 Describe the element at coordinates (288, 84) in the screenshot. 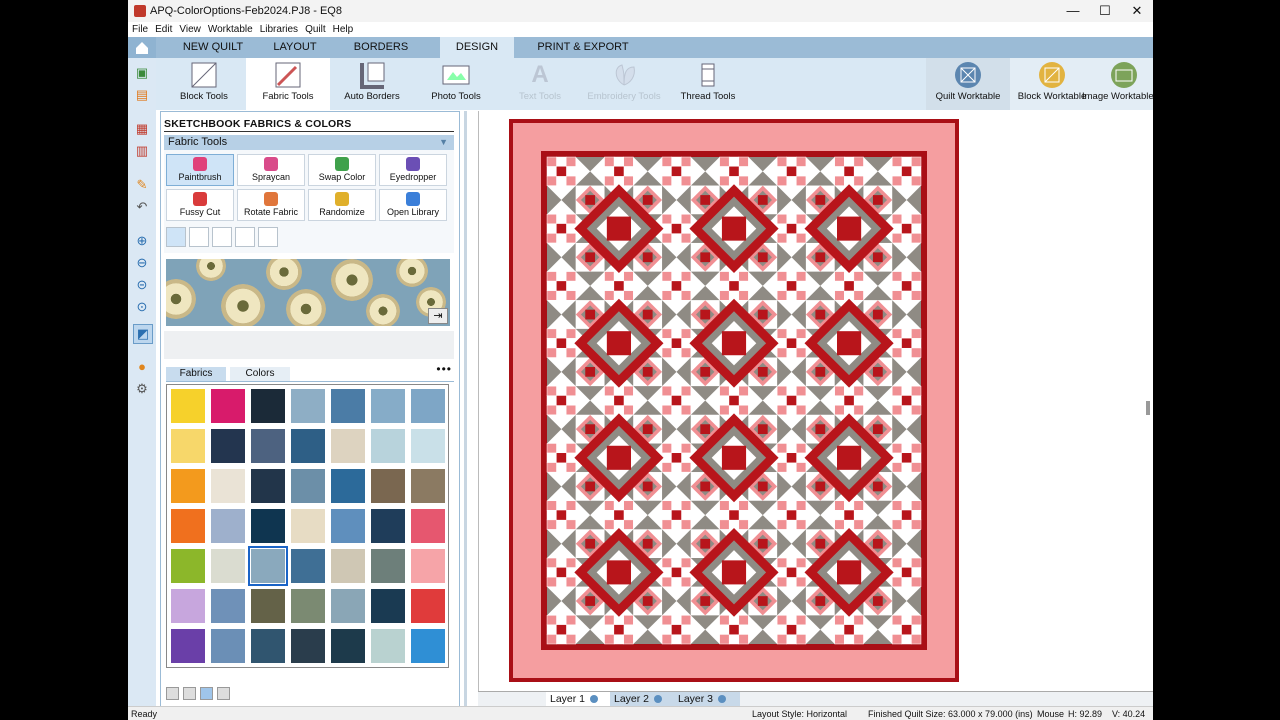

I see `fabric-tools-button: Fabric Tools` at that location.